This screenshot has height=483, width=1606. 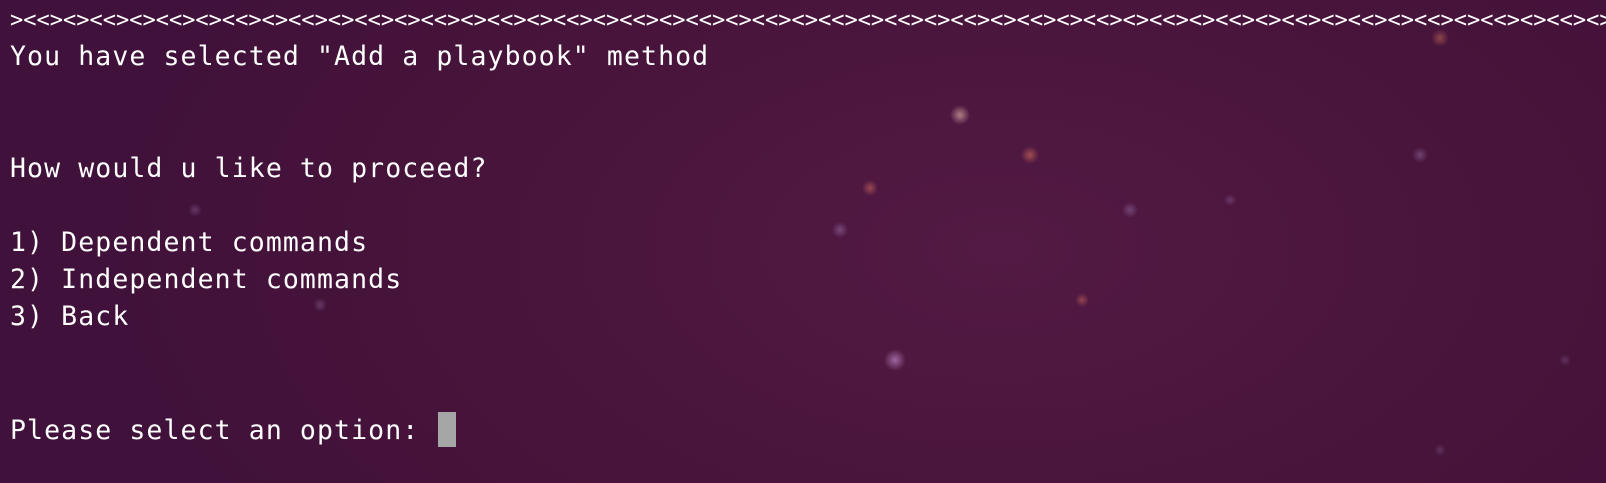 I want to click on input-prompt-line: Please select an option:, so click(x=233, y=430).